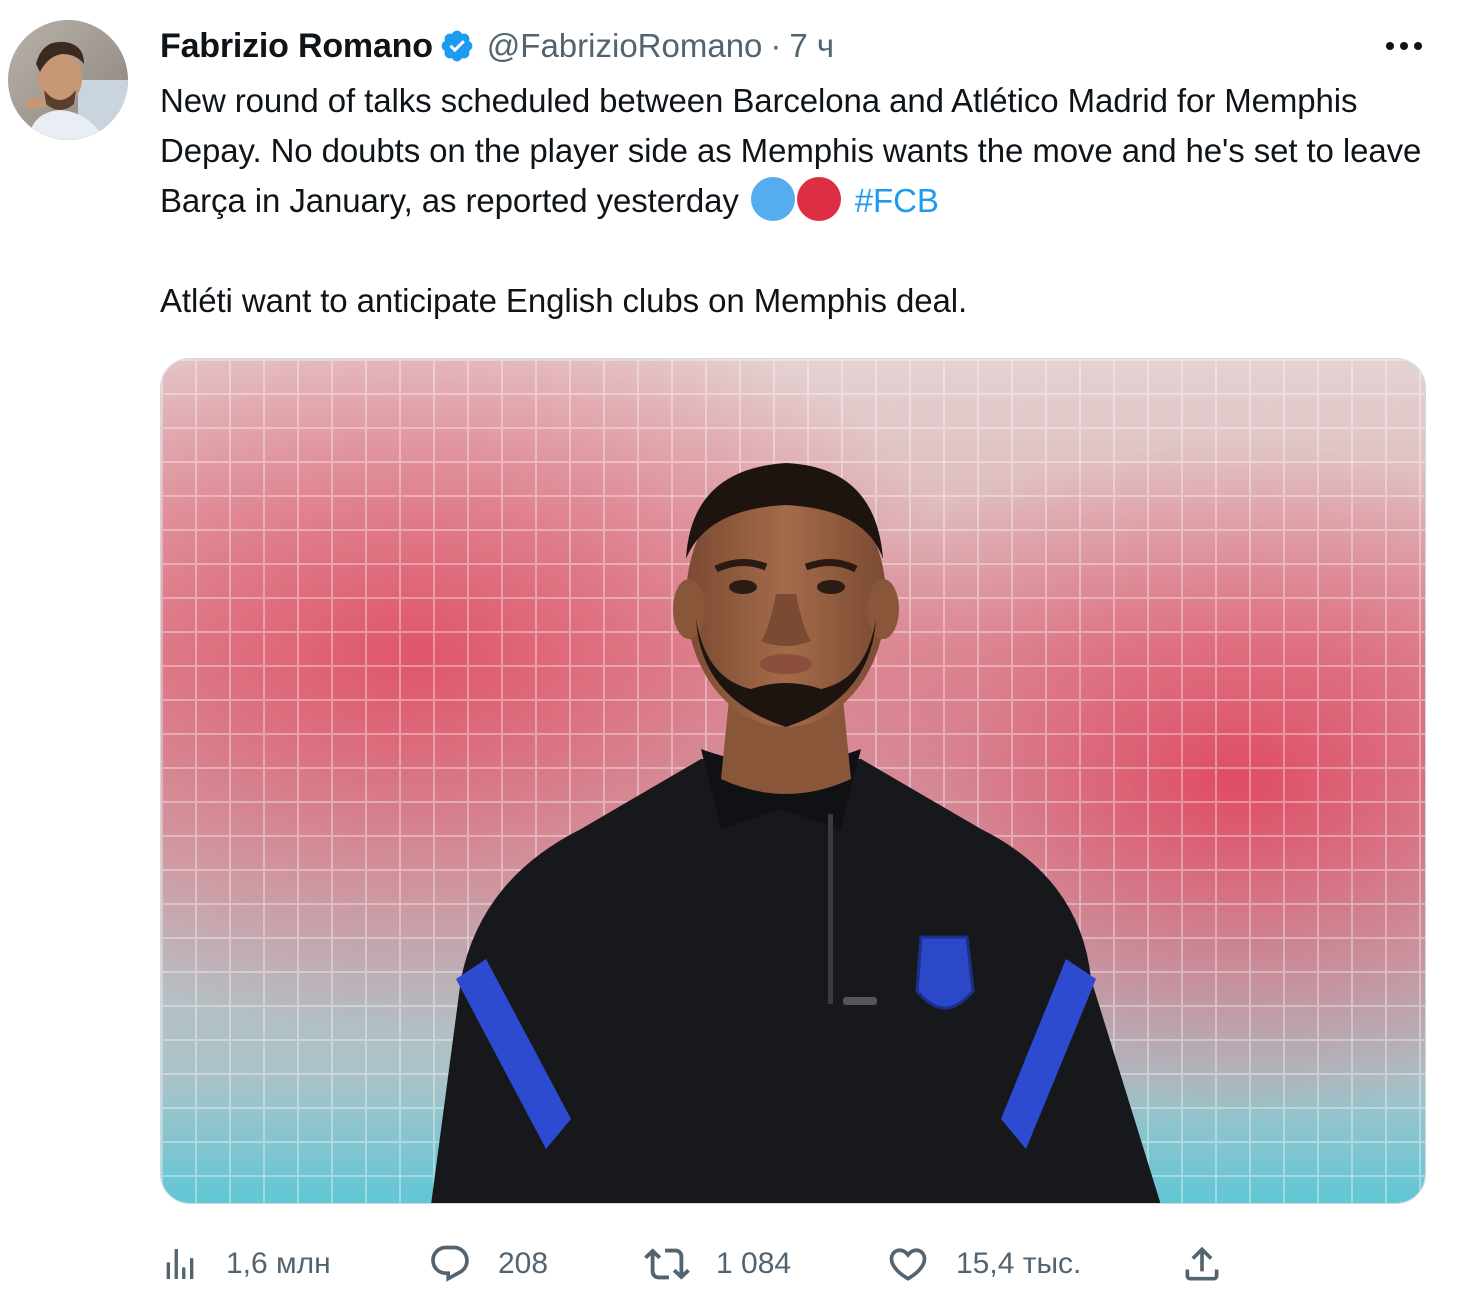  Describe the element at coordinates (754, 1263) in the screenshot. I see `retweet-count: 1 084` at that location.